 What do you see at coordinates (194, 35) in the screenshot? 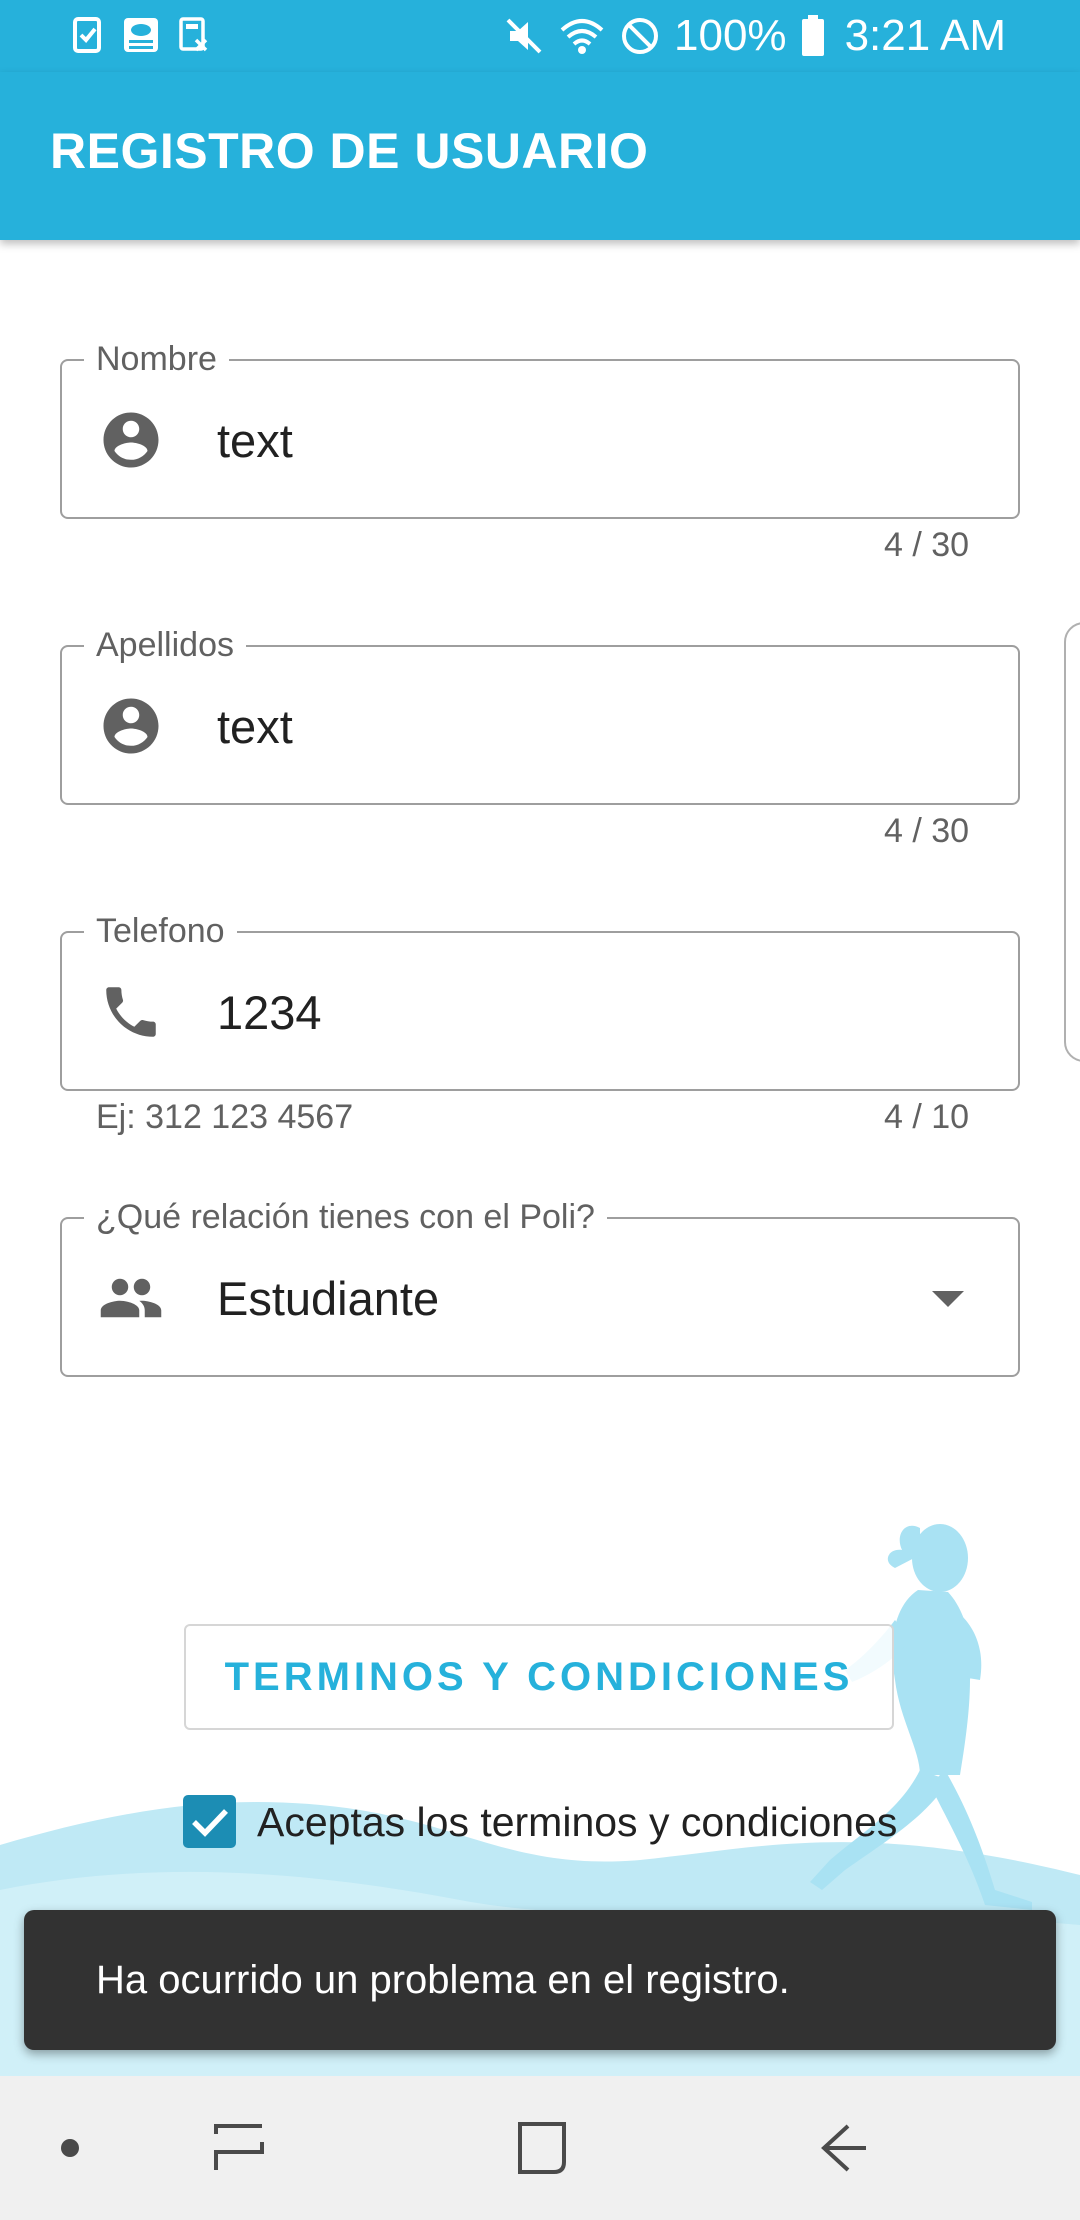
I see `calculator-icon` at bounding box center [194, 35].